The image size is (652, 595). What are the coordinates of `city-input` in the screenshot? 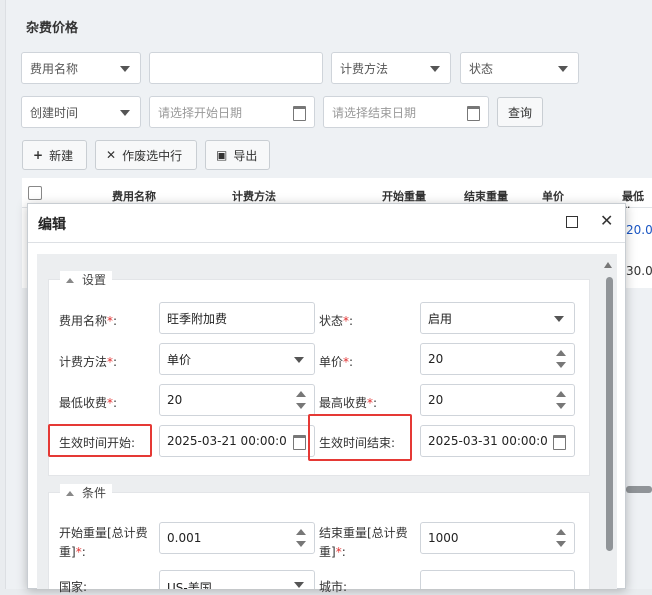 It's located at (497, 579).